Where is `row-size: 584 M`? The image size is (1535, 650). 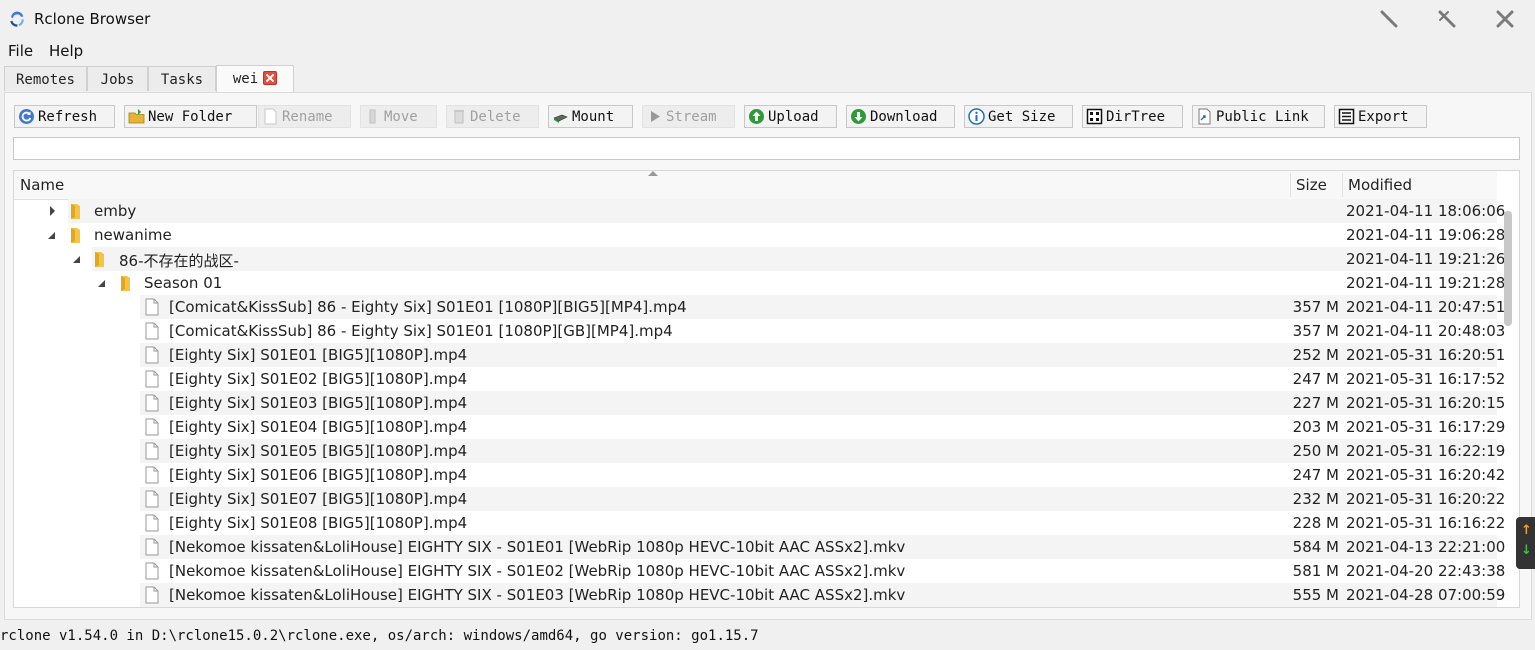
row-size: 584 M is located at coordinates (1315, 547).